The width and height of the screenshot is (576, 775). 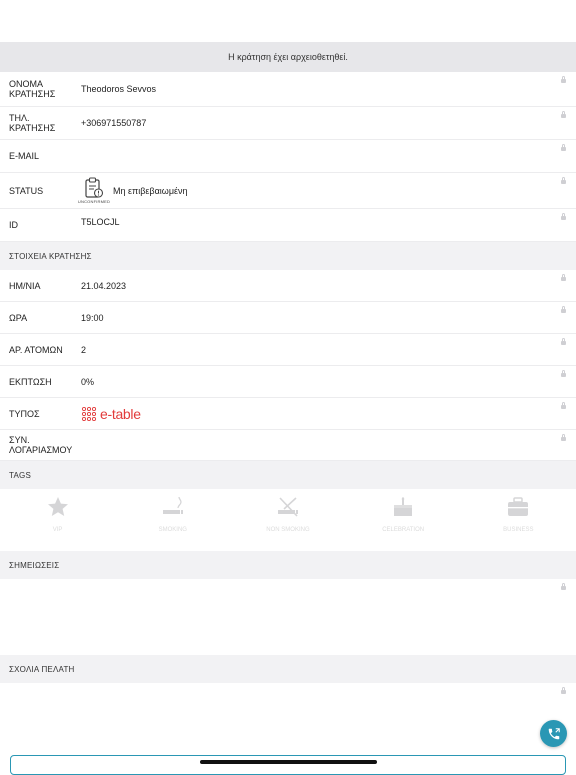 I want to click on name-value: Theodoros Sevvos, so click(x=119, y=89).